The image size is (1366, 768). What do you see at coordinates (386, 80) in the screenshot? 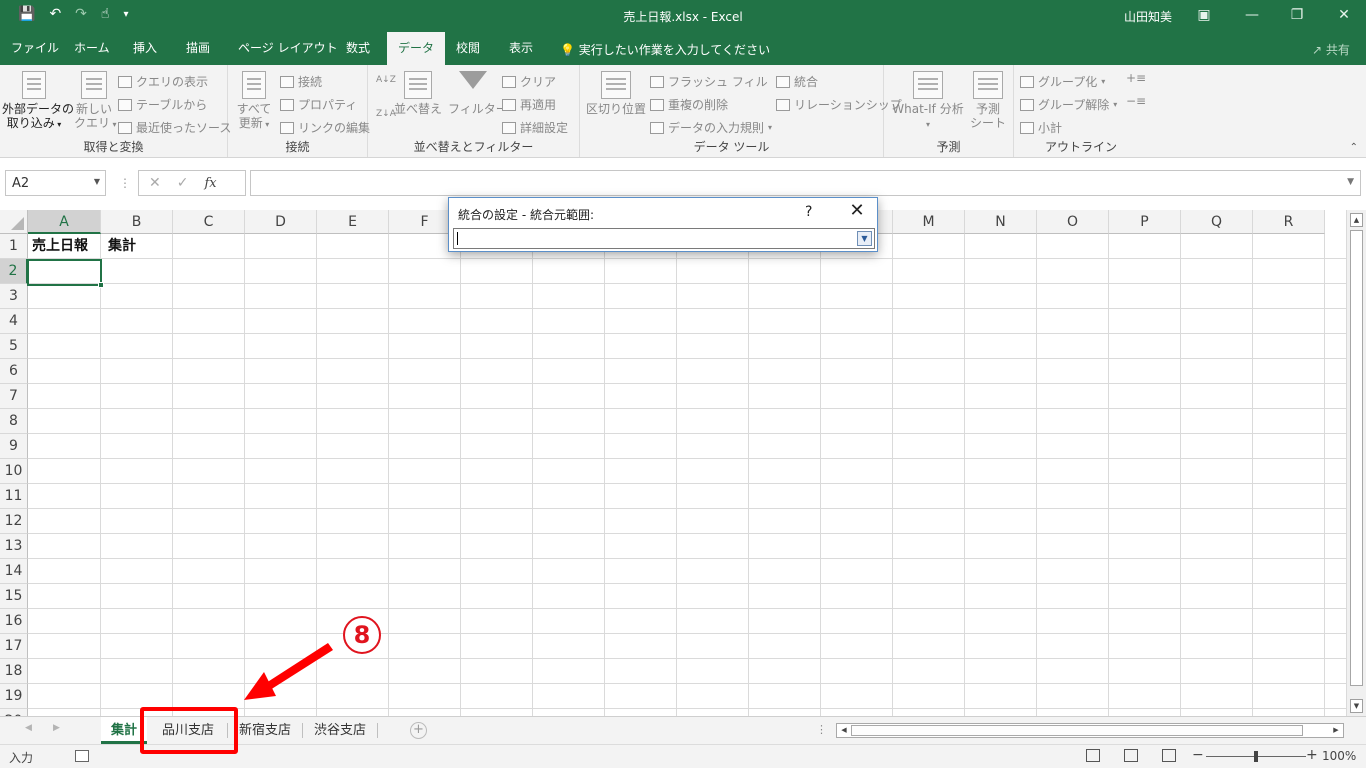
I see `sort-az-button: A↓Z` at bounding box center [386, 80].